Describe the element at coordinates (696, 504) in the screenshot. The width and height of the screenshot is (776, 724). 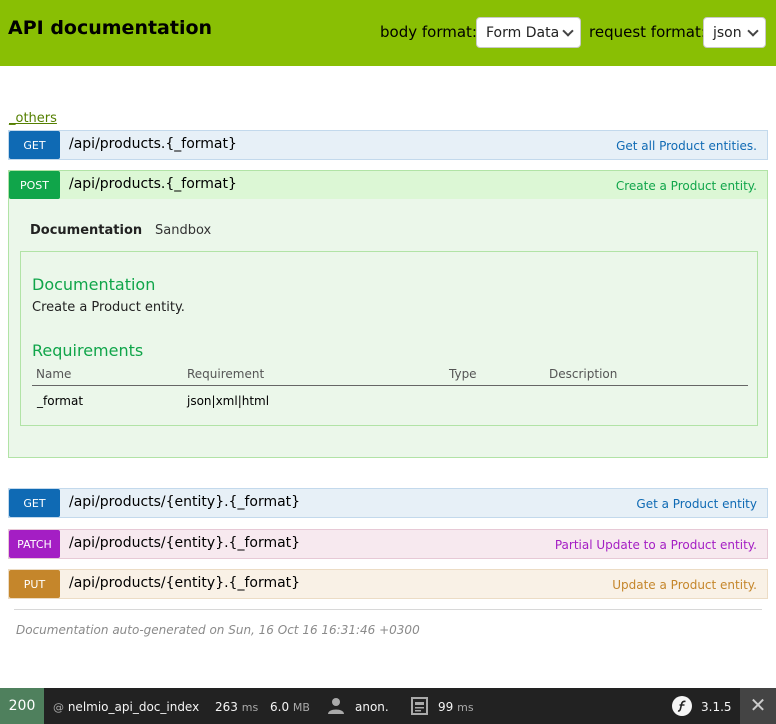
I see `endpoint-description: Get a Product entity` at that location.